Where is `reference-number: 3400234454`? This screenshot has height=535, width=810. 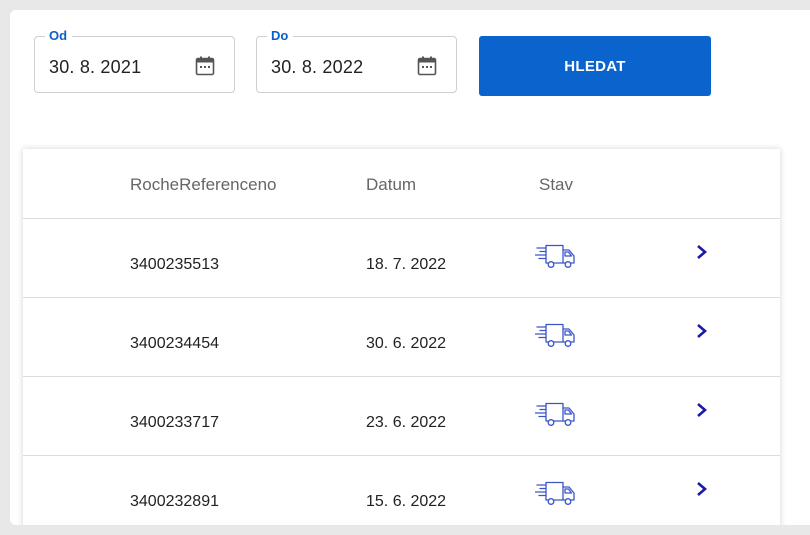 reference-number: 3400234454 is located at coordinates (174, 343).